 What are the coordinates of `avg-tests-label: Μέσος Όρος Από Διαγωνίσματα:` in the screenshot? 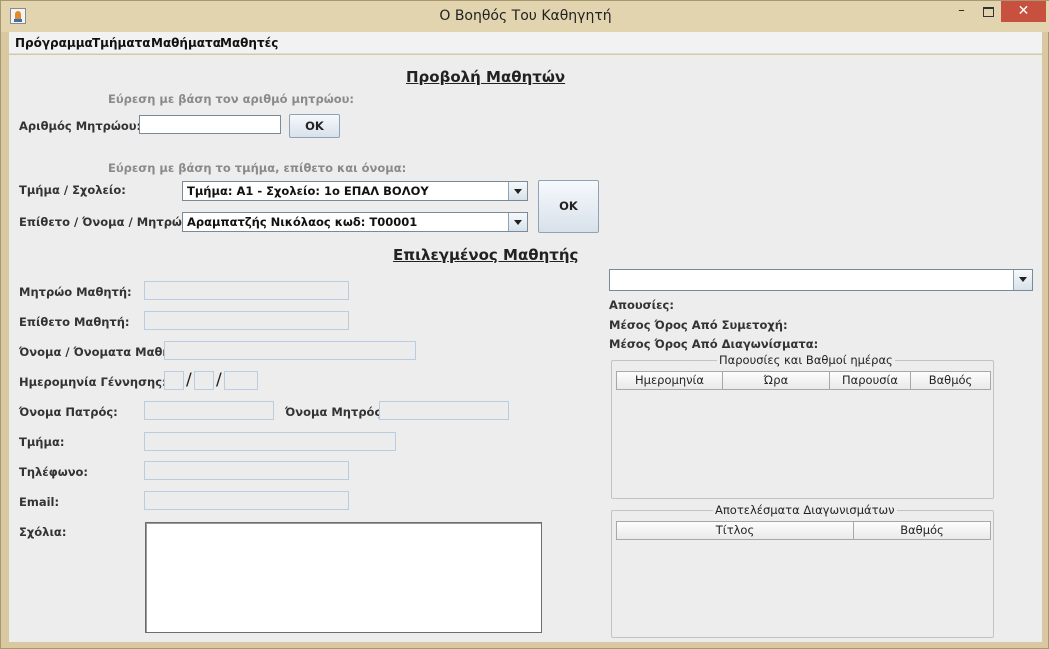 It's located at (714, 344).